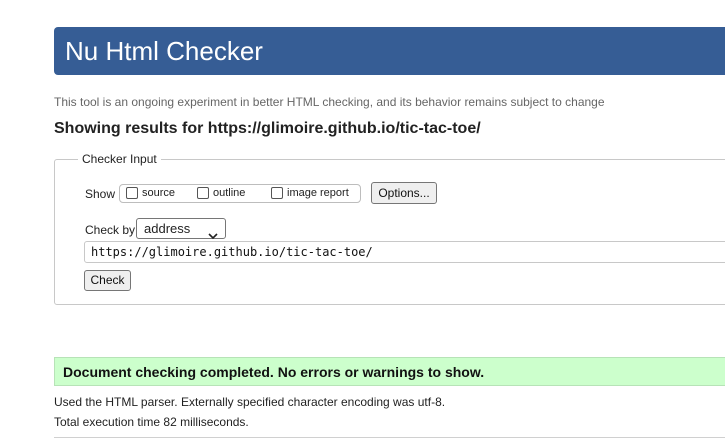  Describe the element at coordinates (132, 193) in the screenshot. I see `source-checkbox` at that location.